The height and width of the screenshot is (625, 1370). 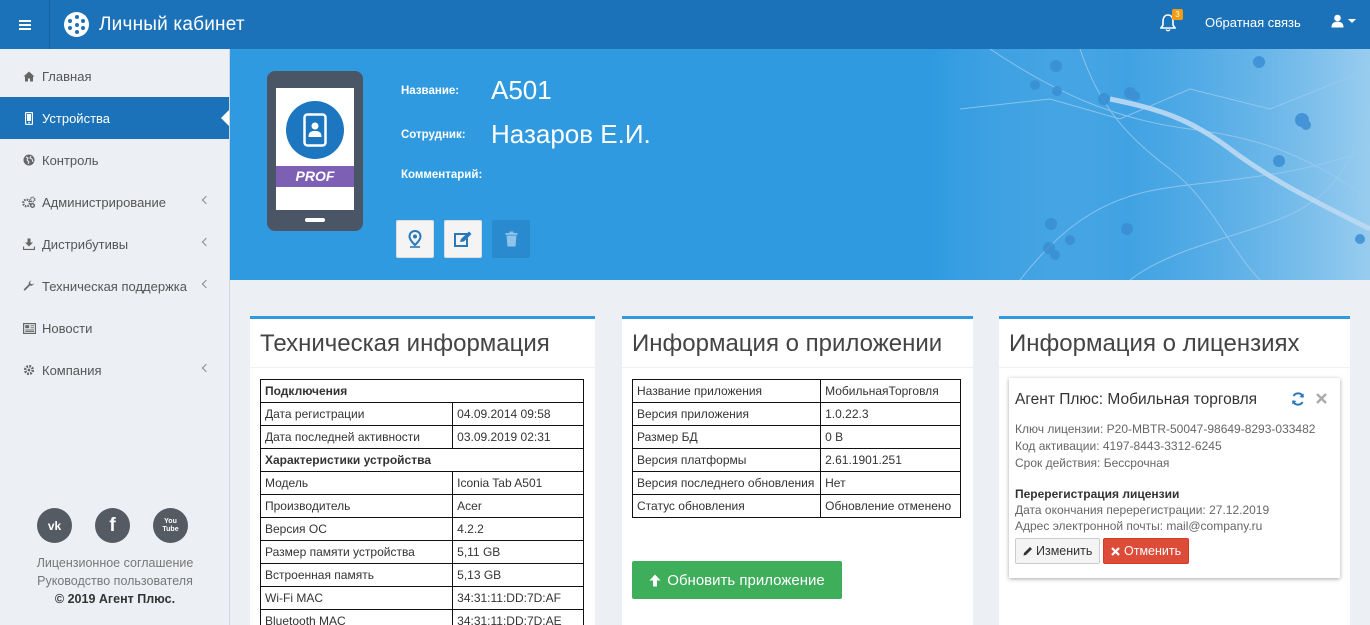 I want to click on table-row: Bluetooth MAC 34:31:11:DD:7D:AE, so click(x=421, y=617).